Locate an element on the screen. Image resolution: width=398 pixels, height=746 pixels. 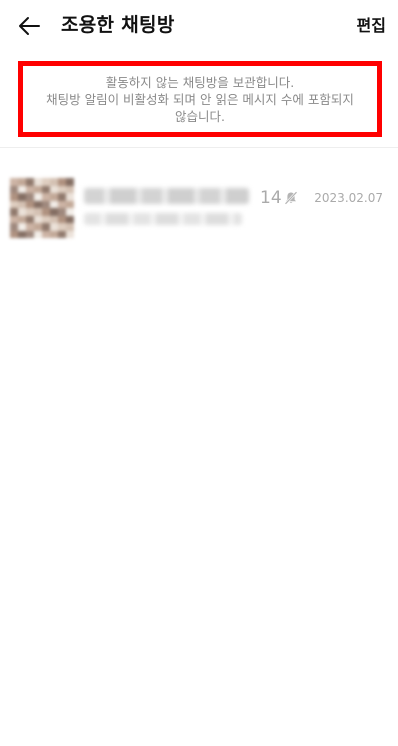
chat-list-item: 14 2023.02.07 is located at coordinates (199, 206).